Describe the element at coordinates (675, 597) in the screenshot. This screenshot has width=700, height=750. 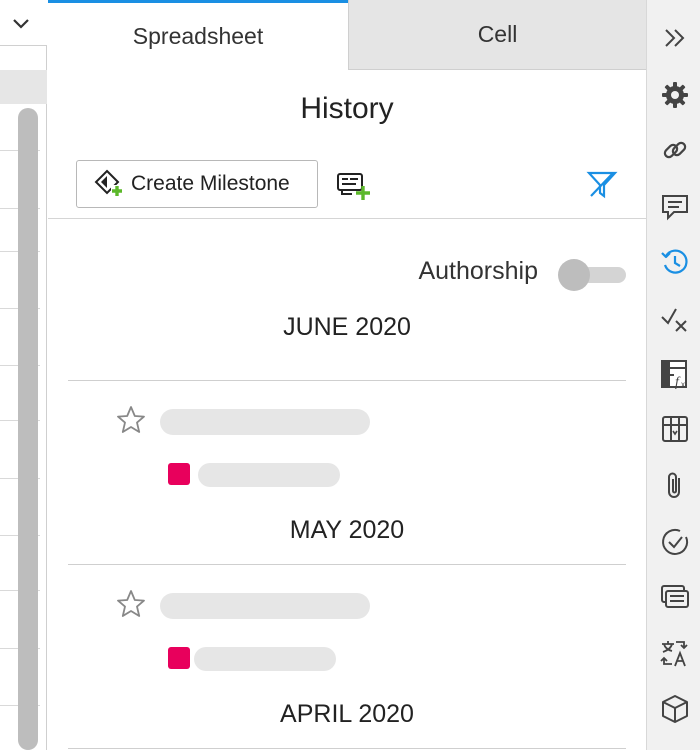
I see `list-icon` at that location.